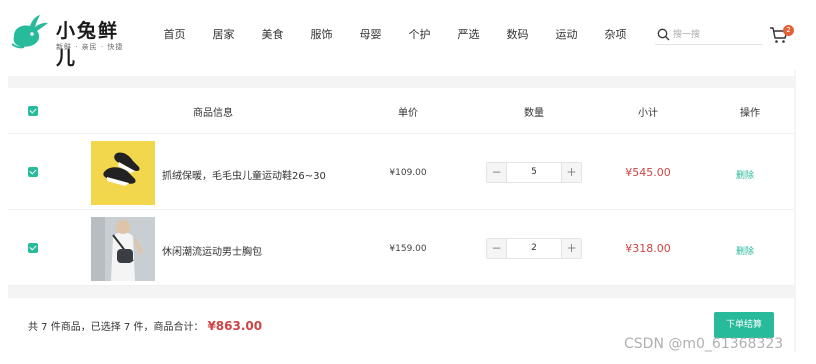  I want to click on quantity-value: 5, so click(534, 172).